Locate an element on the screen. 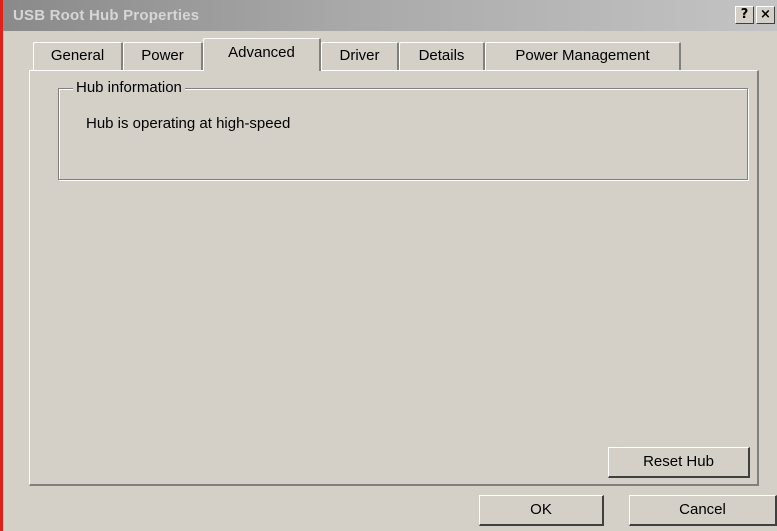  title-bar: USB Root Hub Properties ? × is located at coordinates (390, 15).